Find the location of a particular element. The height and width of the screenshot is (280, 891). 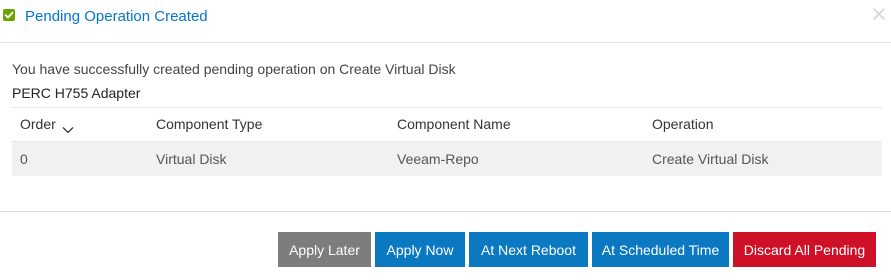

cell-operation: Create Virtual Disk is located at coordinates (710, 158).